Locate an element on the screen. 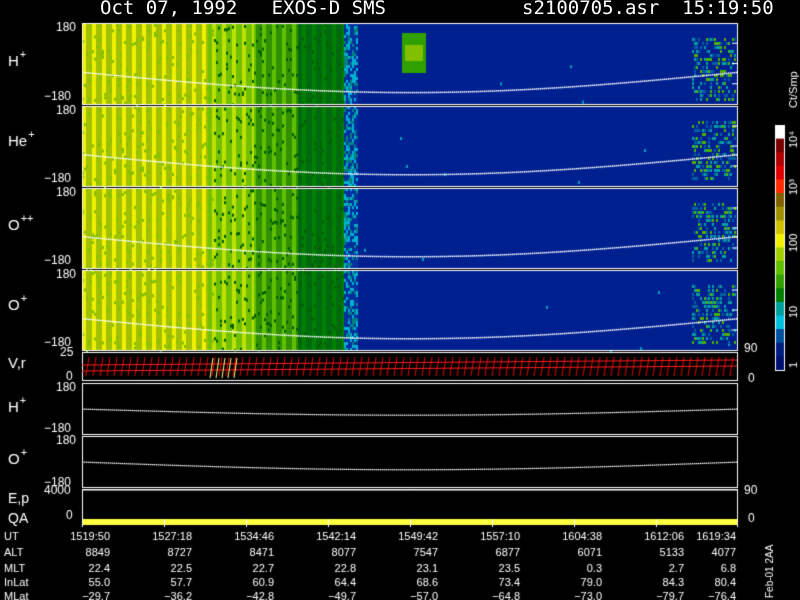 This screenshot has height=600, width=800. file-time-label: s2100705.asr 15:19:50 is located at coordinates (648, 9).